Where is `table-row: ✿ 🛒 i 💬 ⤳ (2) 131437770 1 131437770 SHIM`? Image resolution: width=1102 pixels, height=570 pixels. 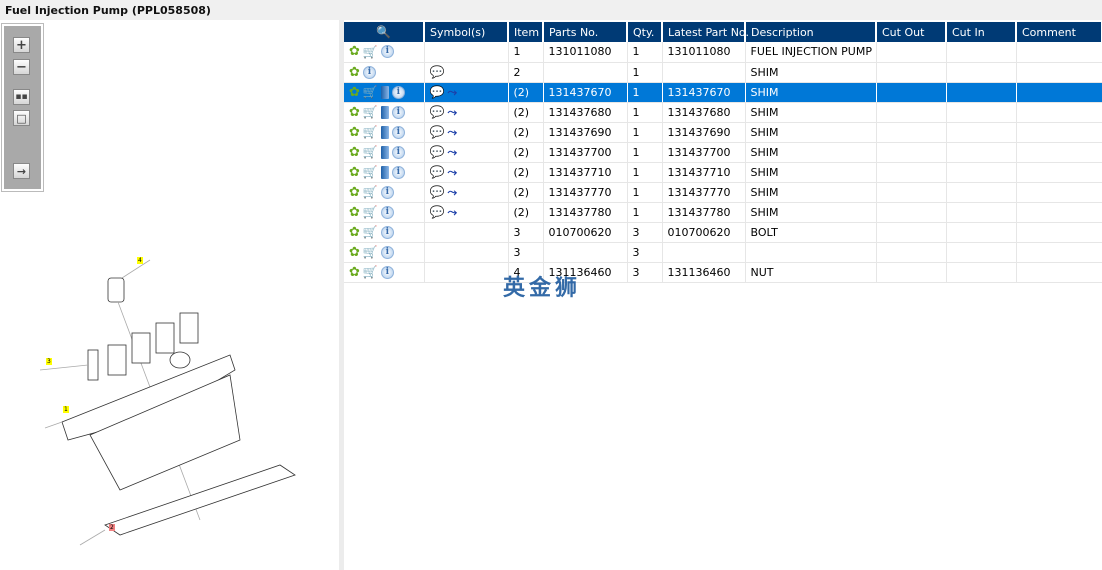
table-row: ✿ 🛒 i 💬 ⤳ (2) 131437770 1 131437770 SHIM is located at coordinates (723, 192).